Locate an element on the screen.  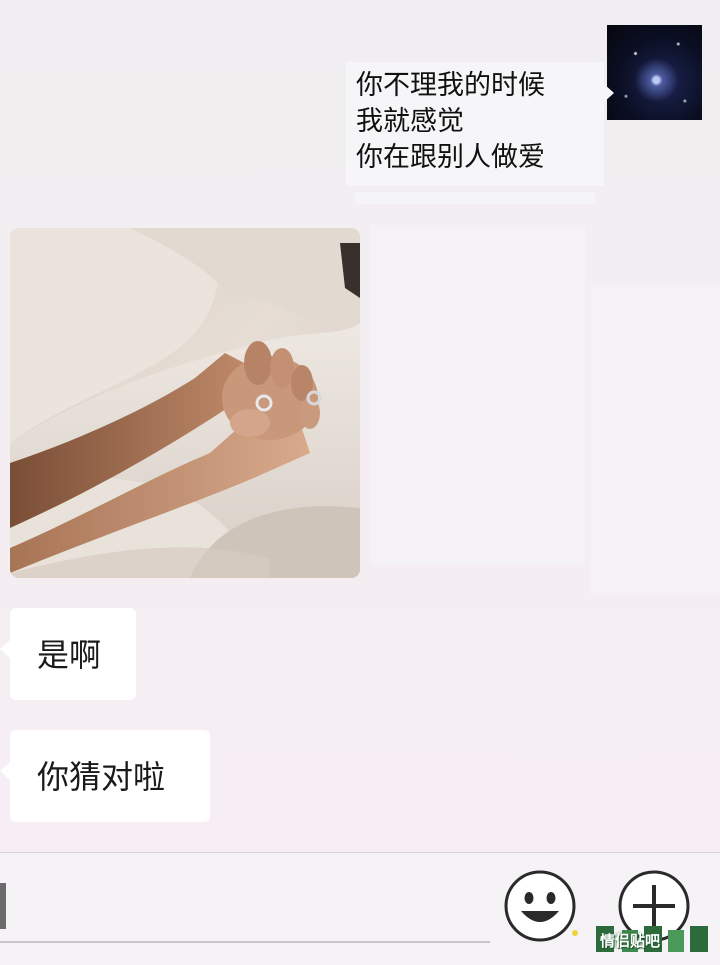
message-line: 你不理我的时候 is located at coordinates (450, 85).